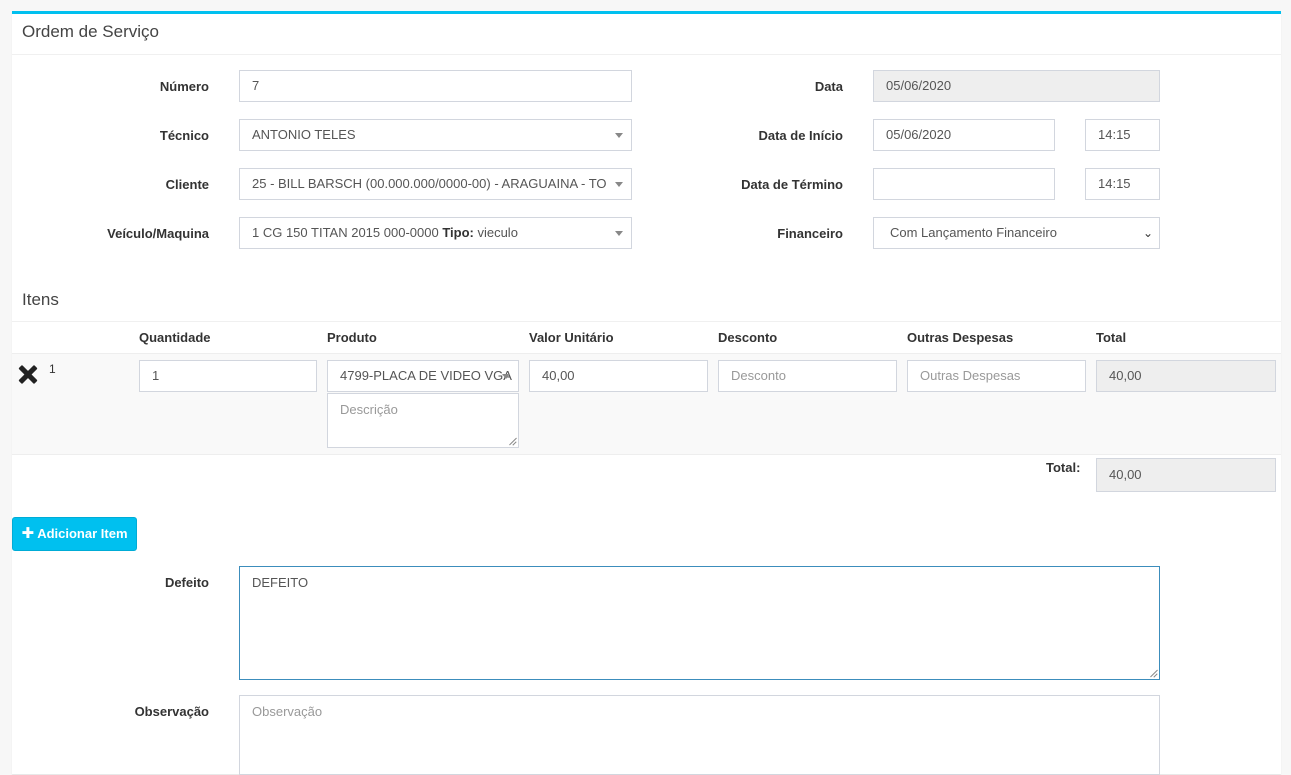  I want to click on item-total-input: 40,00, so click(1186, 376).